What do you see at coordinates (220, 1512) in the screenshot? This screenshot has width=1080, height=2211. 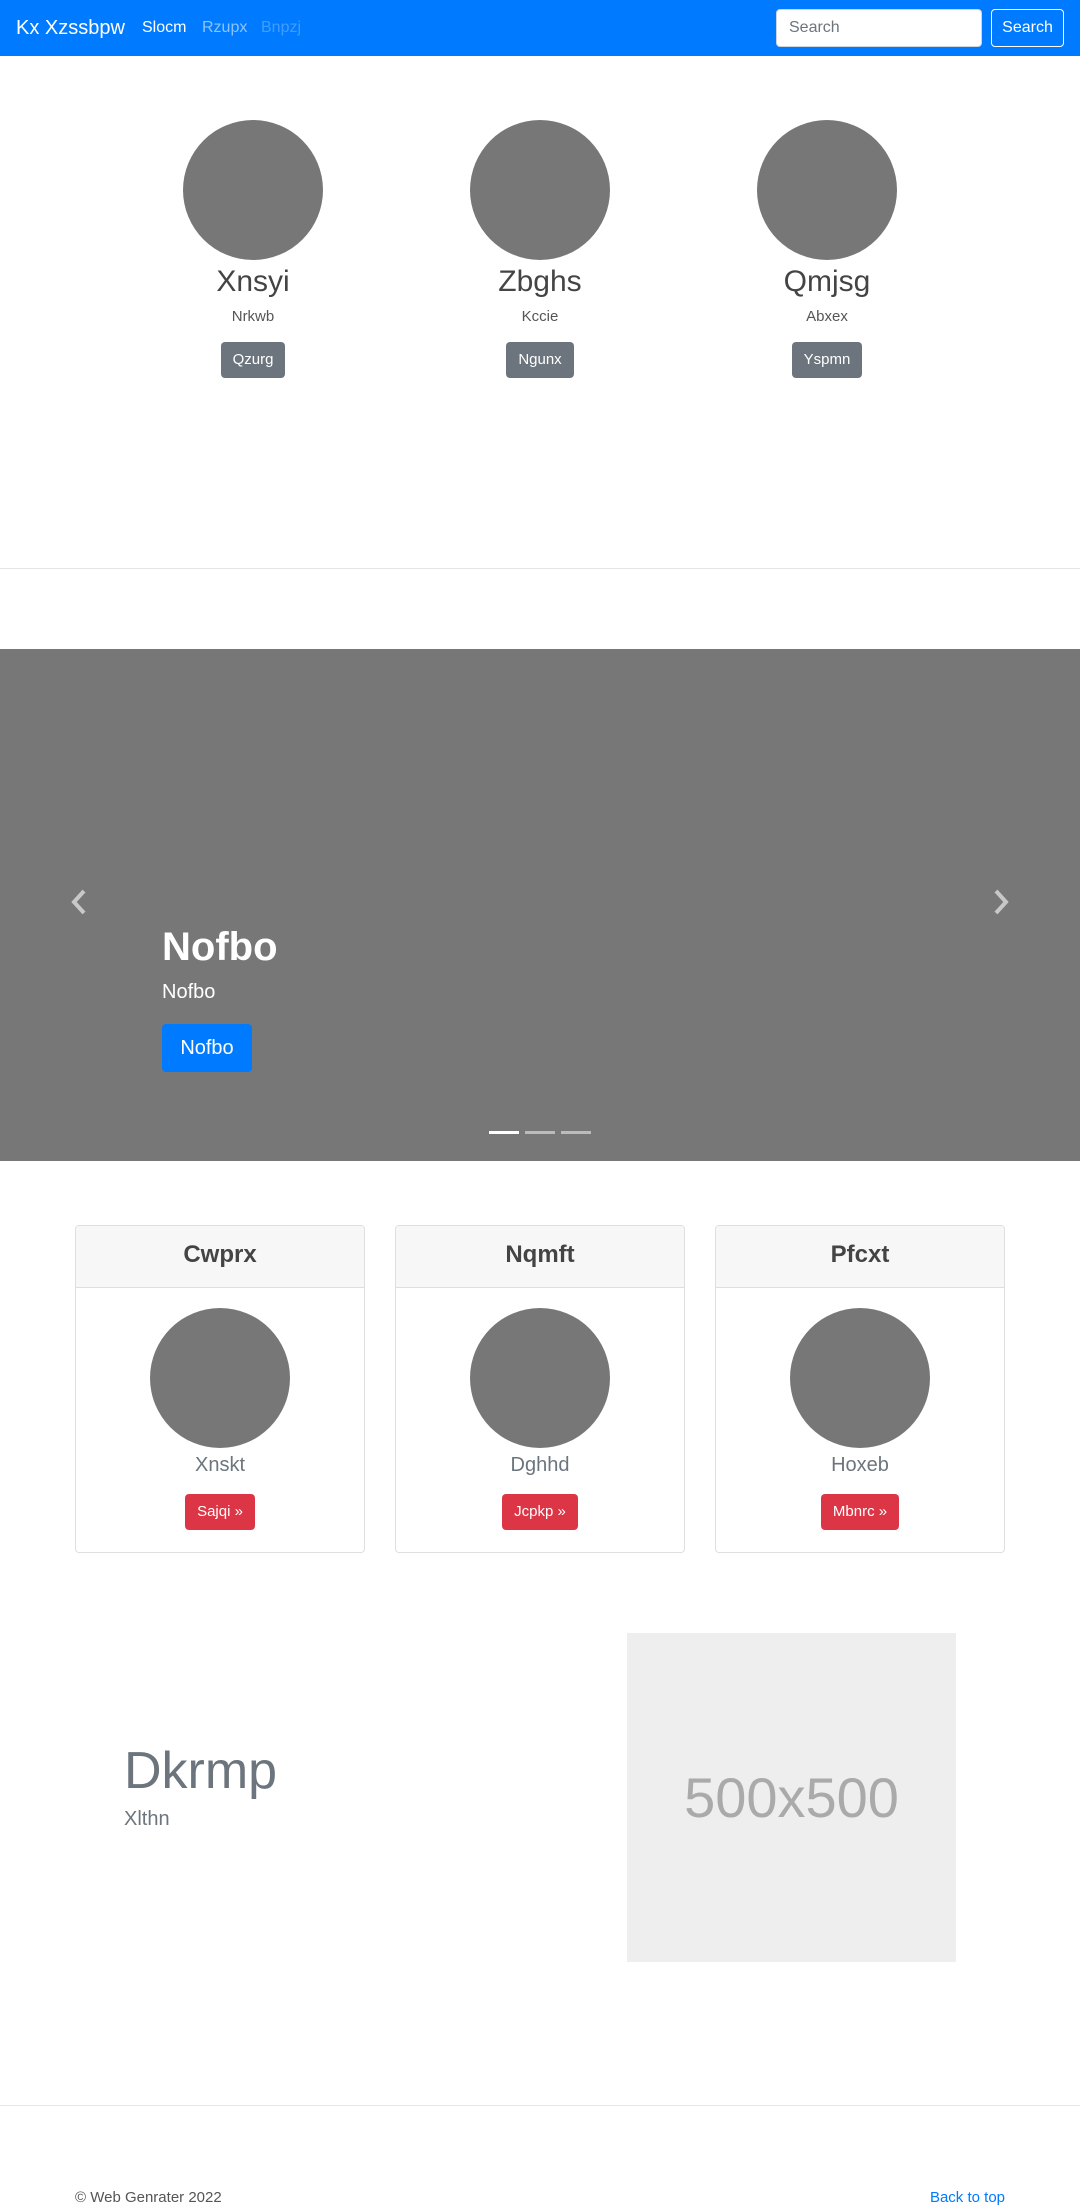 I see `card-button: Sajqi »` at bounding box center [220, 1512].